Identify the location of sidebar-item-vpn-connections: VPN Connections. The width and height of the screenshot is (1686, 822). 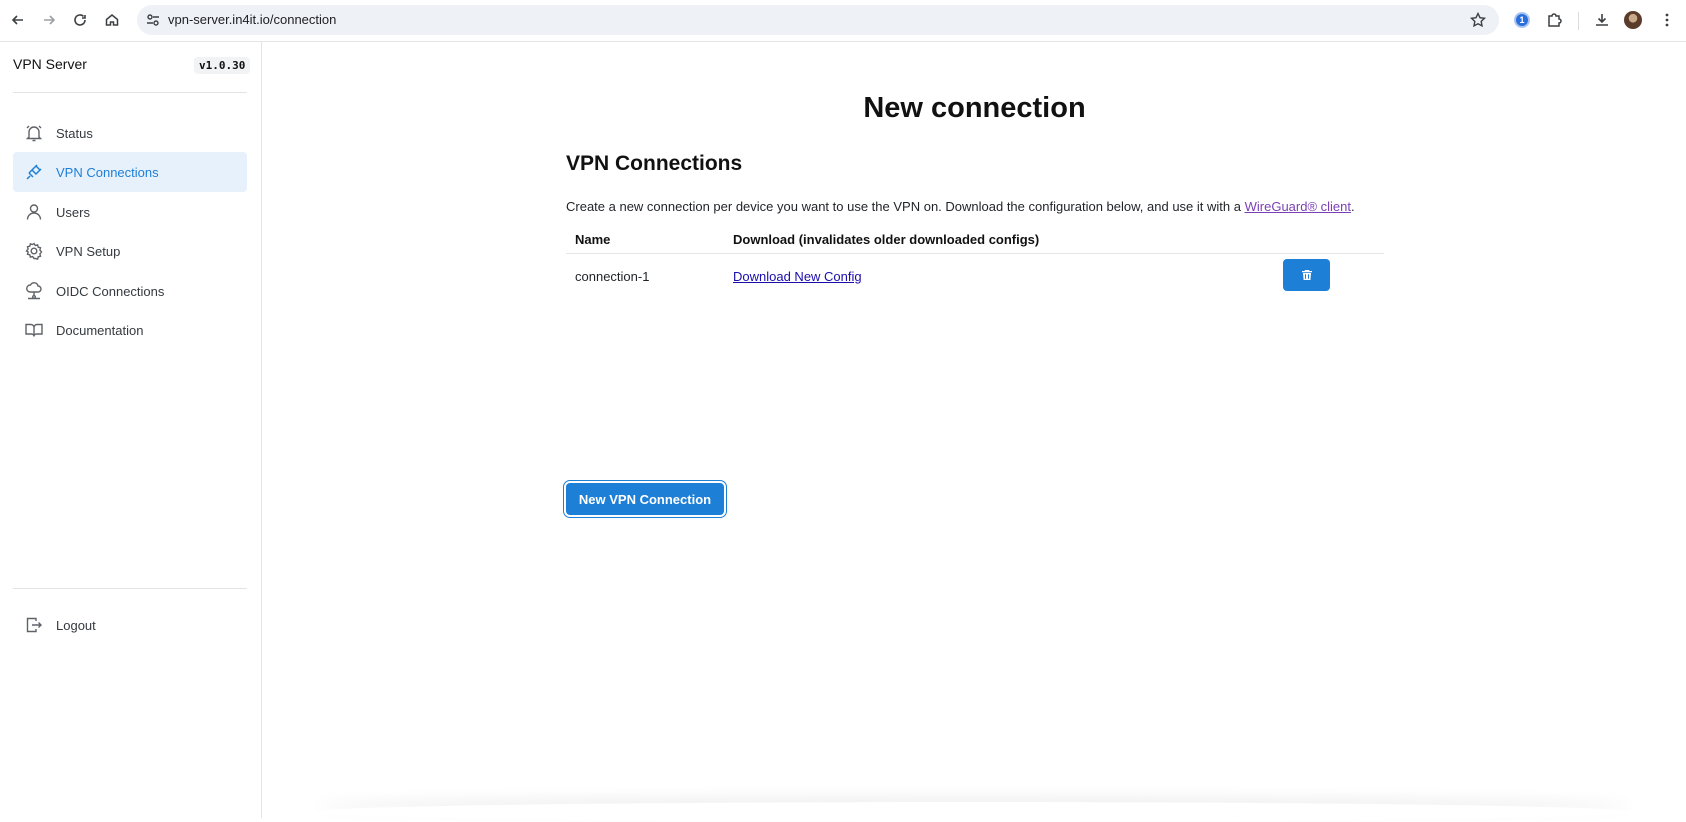
(130, 172).